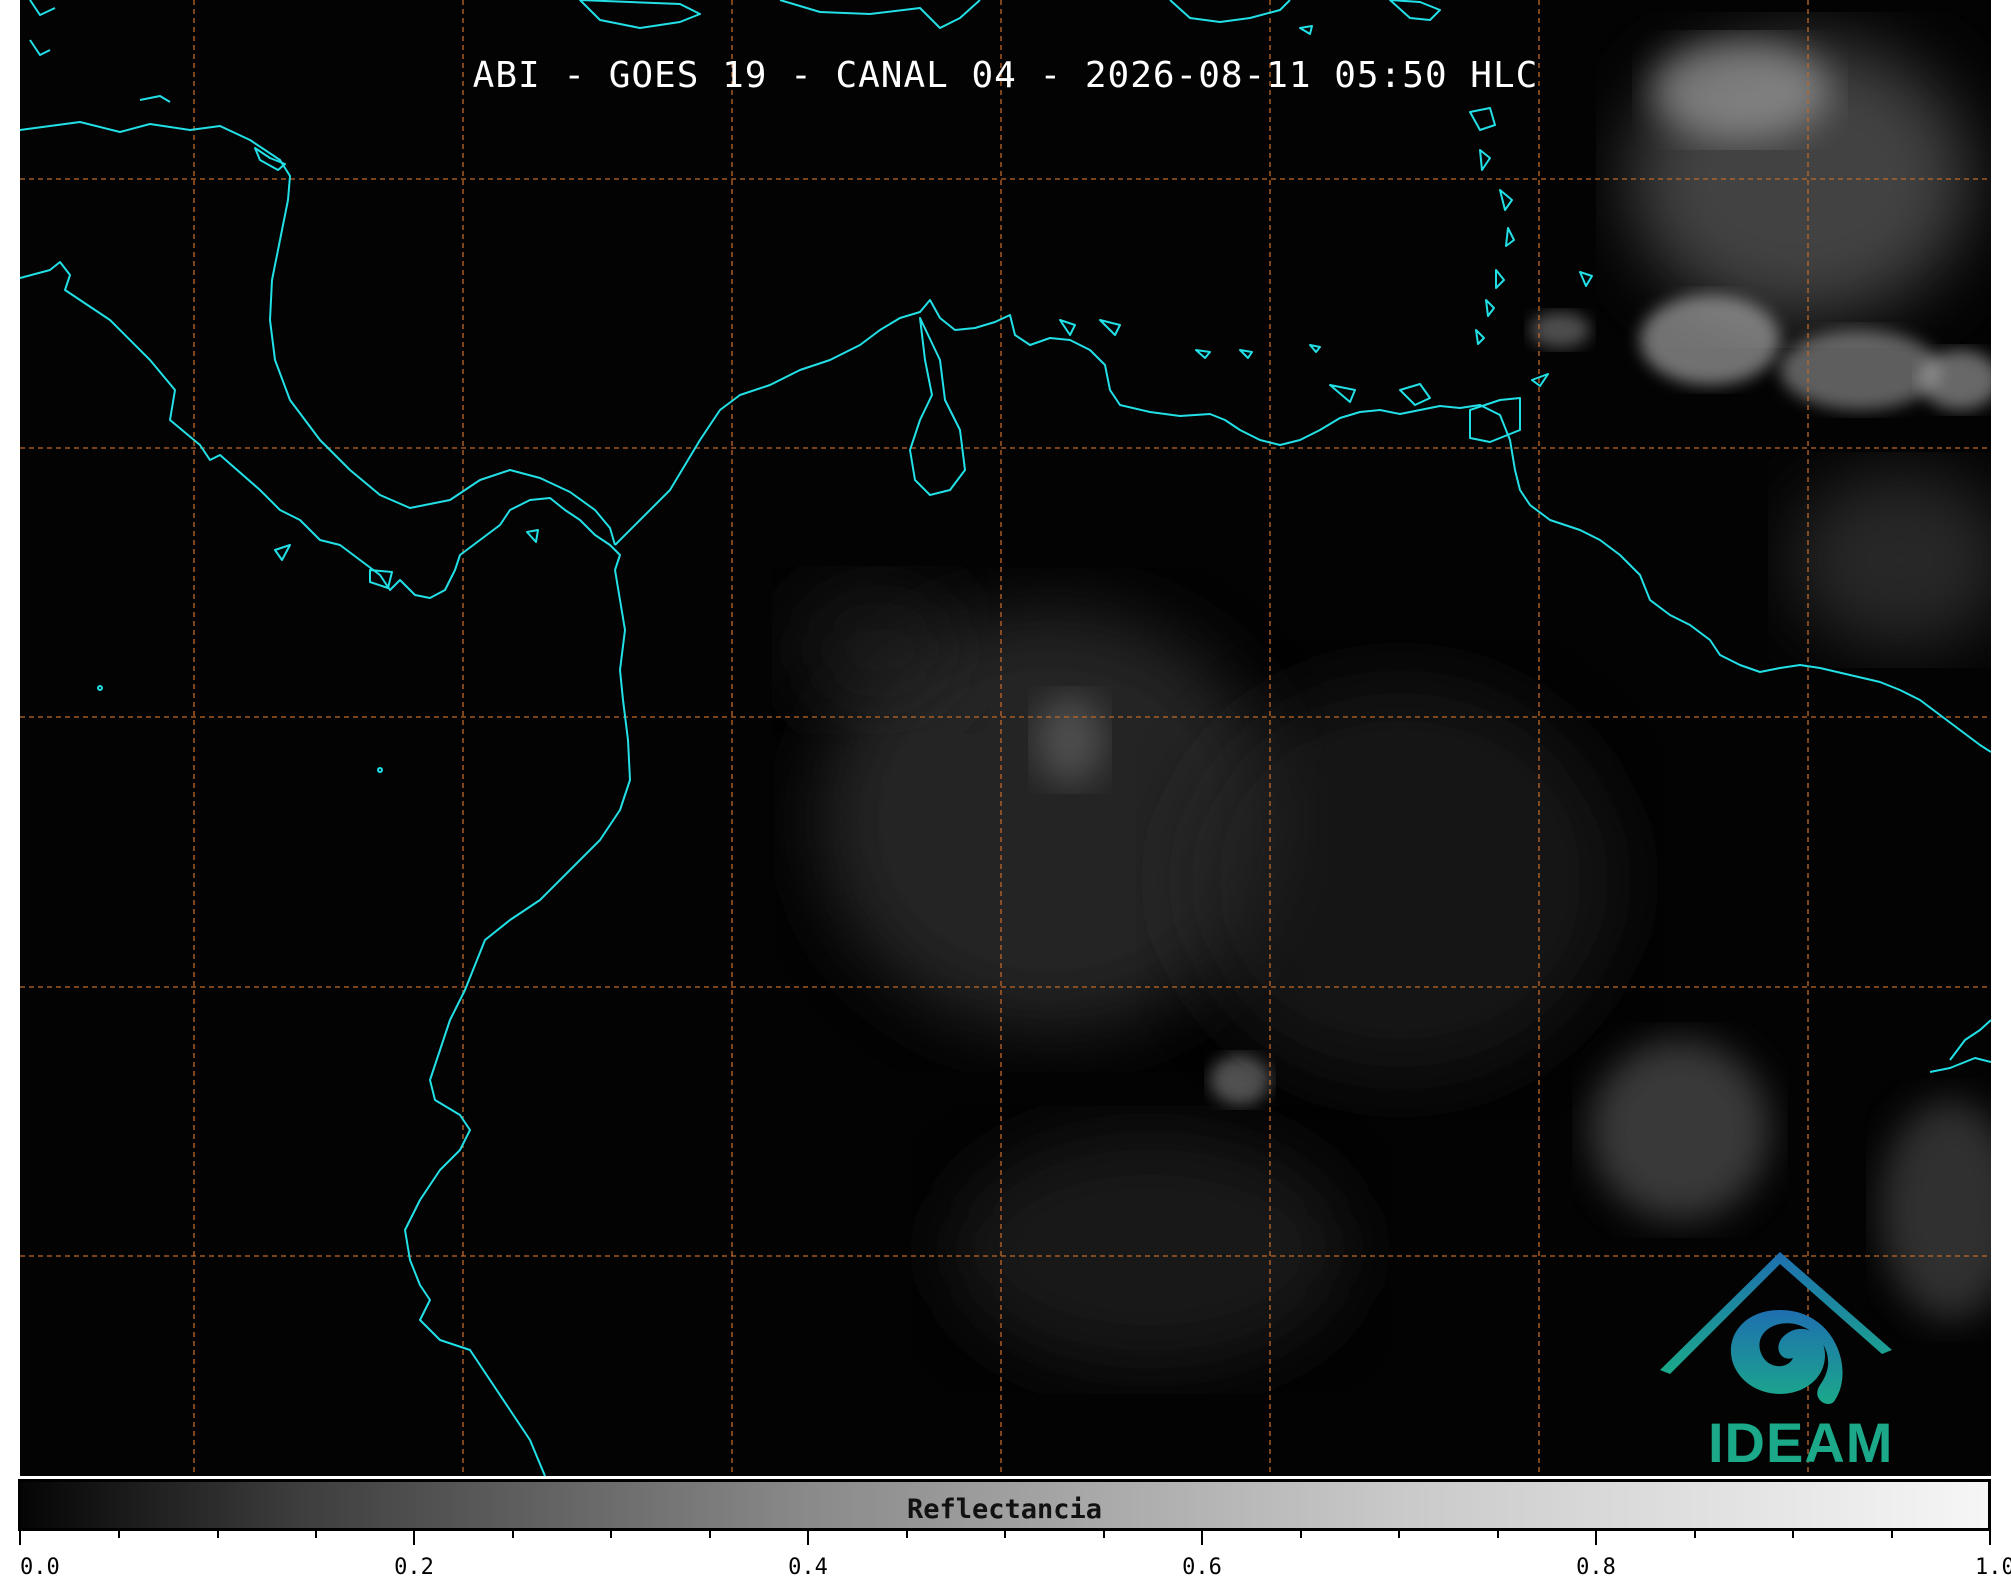 The image size is (2011, 1580). Describe the element at coordinates (1005, 1538) in the screenshot. I see `colorbar-ticks` at that location.